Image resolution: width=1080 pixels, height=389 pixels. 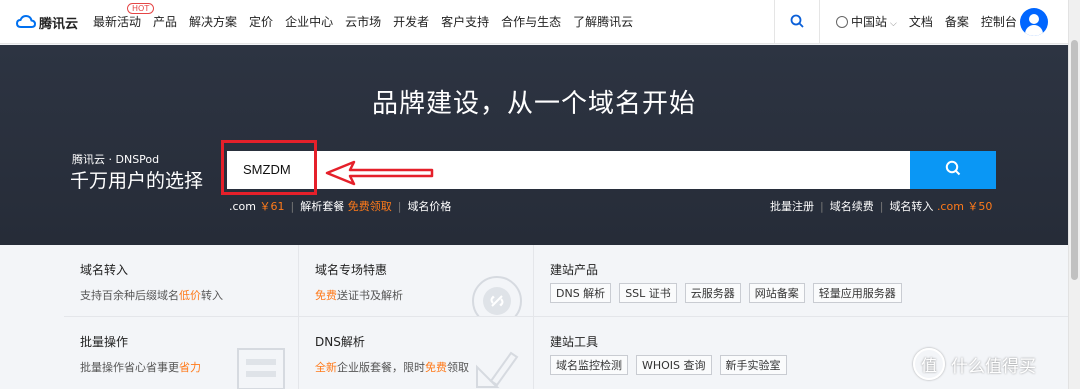 What do you see at coordinates (801, 281) in the screenshot?
I see `card-build-products: 建站产品 DNS 解析 SSL 证书 云服务器 网站备案 轻量应用服务器` at bounding box center [801, 281].